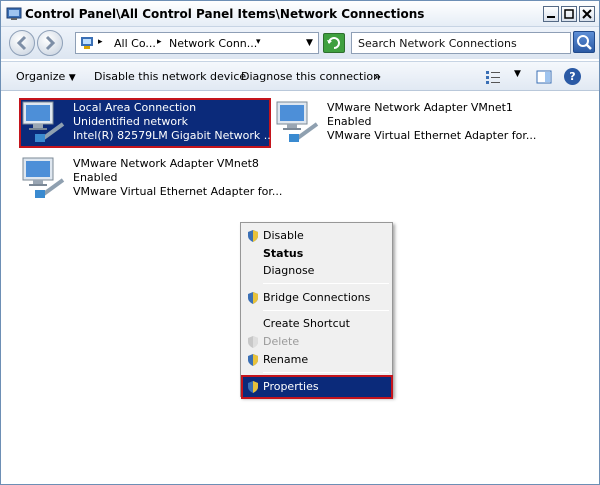 The width and height of the screenshot is (600, 485). I want to click on connection-name: Local Area Connection, so click(135, 107).